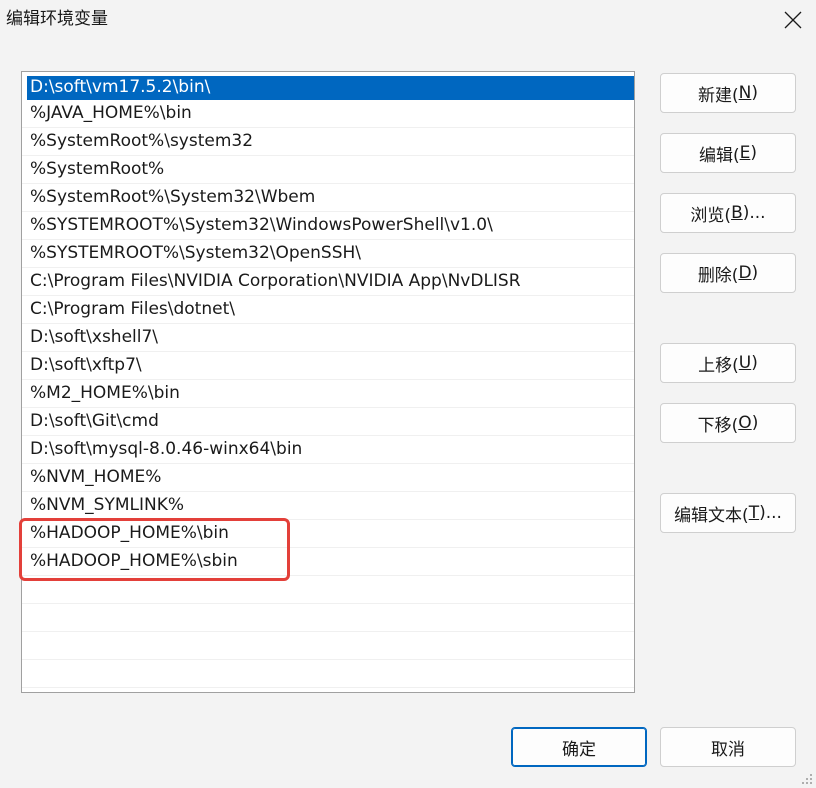  I want to click on edit-button: 编辑(E), so click(728, 153).